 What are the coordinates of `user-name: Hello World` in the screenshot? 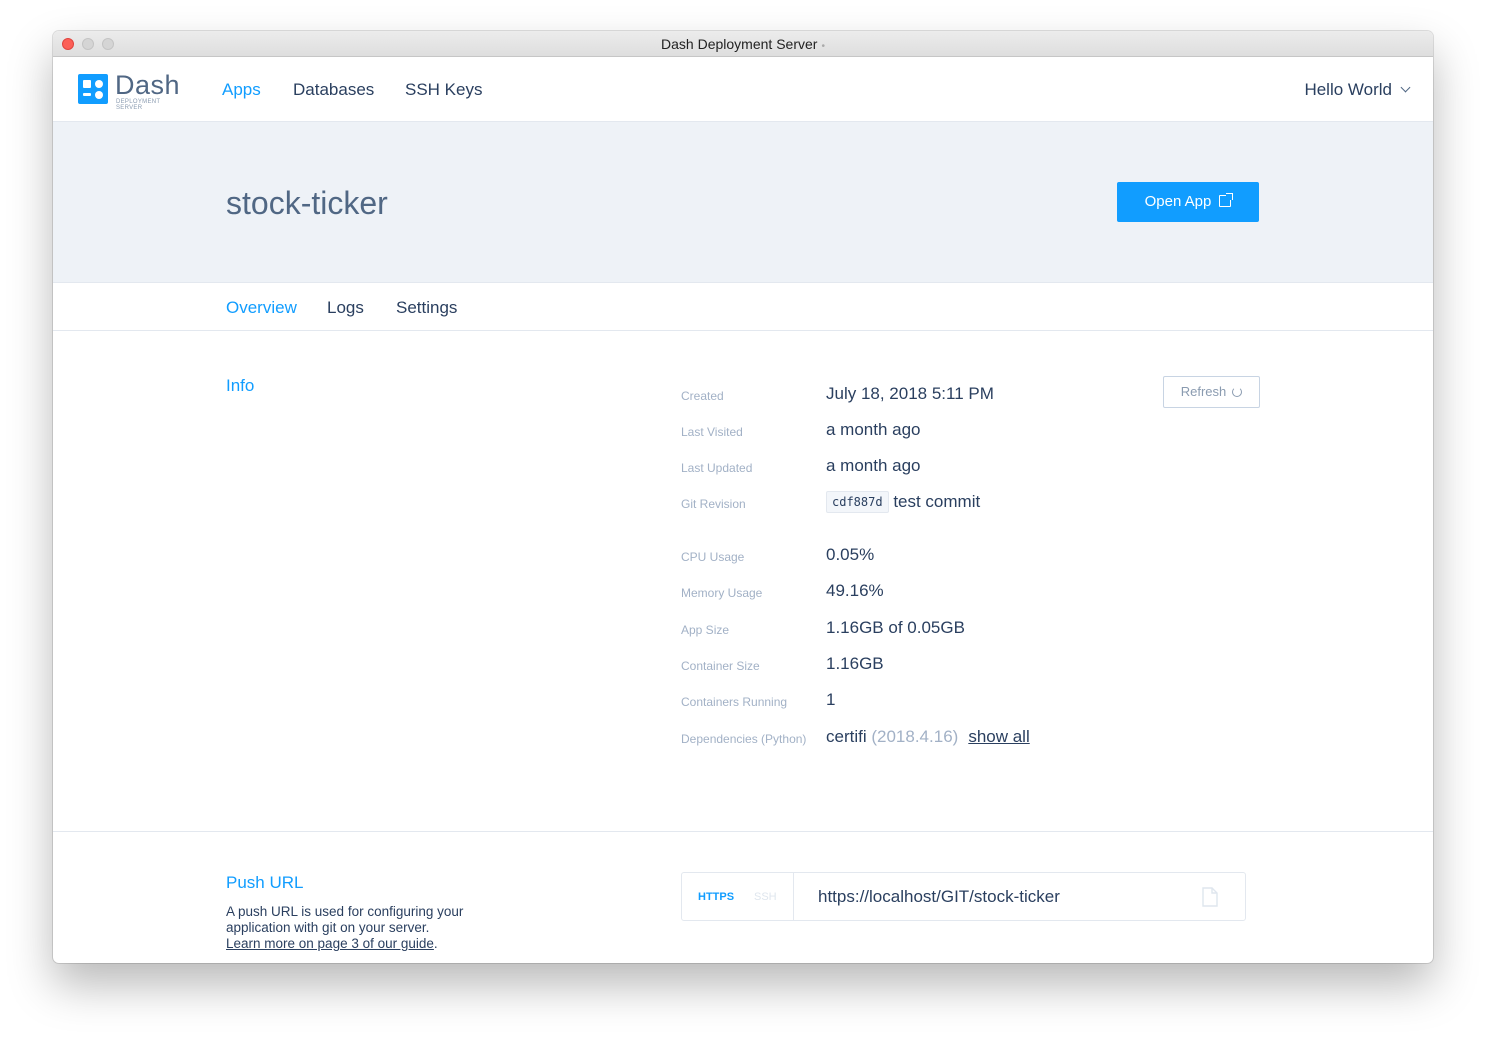 It's located at (1348, 89).